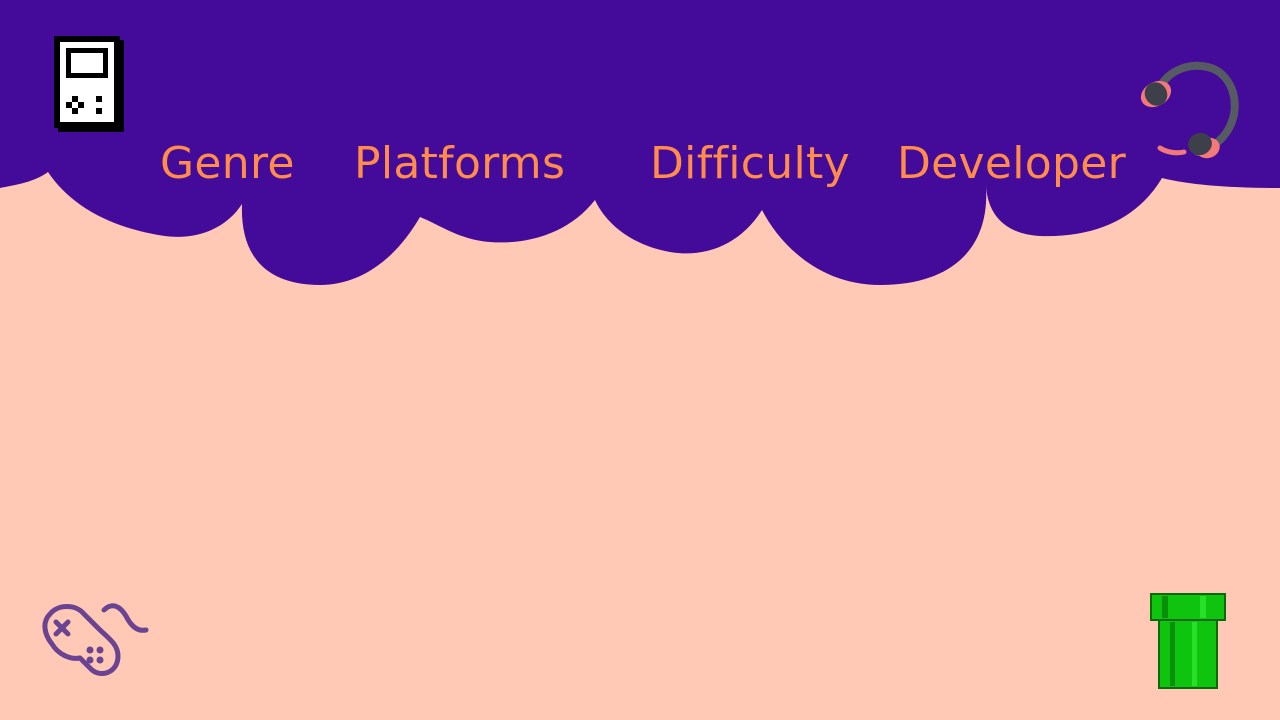 The width and height of the screenshot is (1280, 720). Describe the element at coordinates (750, 164) in the screenshot. I see `nav-difficulty: Difficulty` at that location.